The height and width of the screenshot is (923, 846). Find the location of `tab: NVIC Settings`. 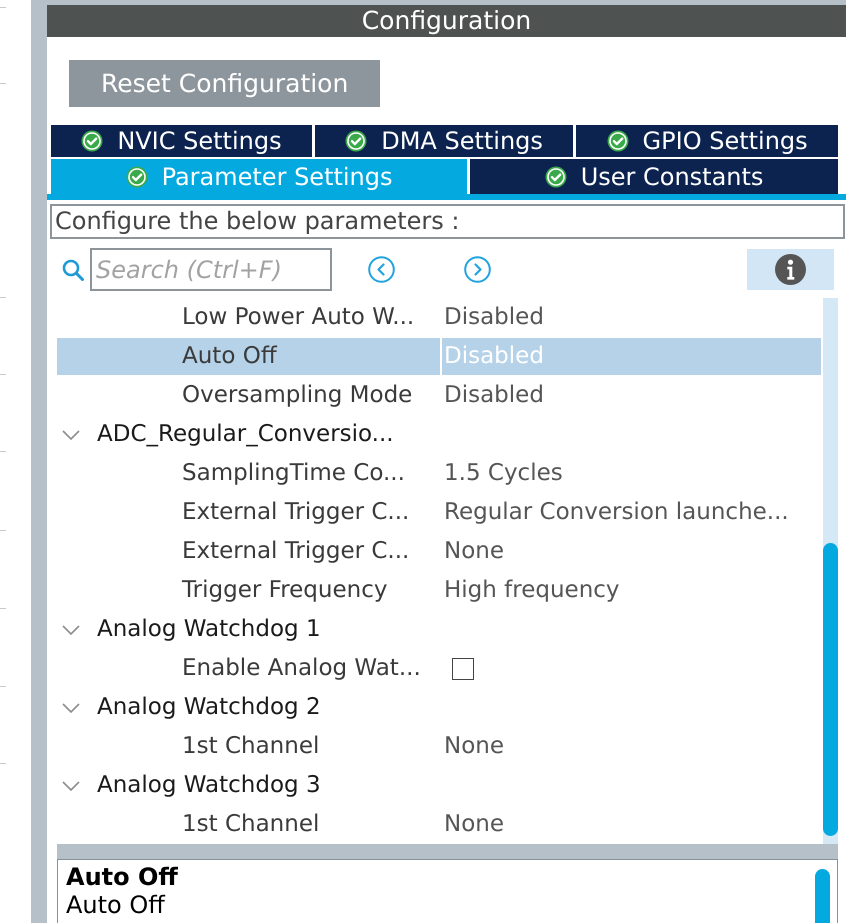

tab: NVIC Settings is located at coordinates (181, 141).